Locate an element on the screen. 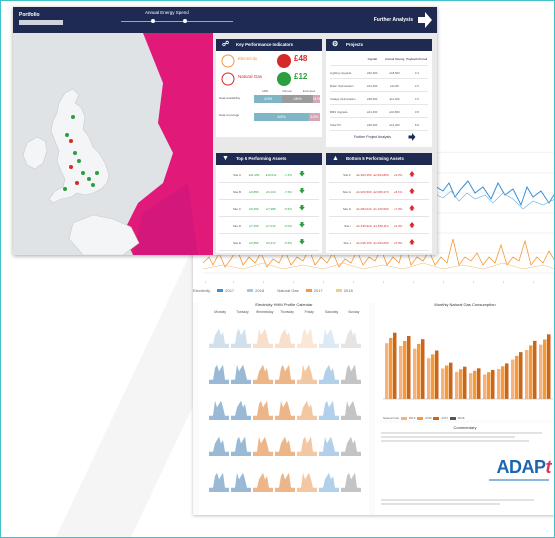 This screenshot has height=538, width=555. top5-header: ▼ Top 5 Performing Assets is located at coordinates (269, 159).